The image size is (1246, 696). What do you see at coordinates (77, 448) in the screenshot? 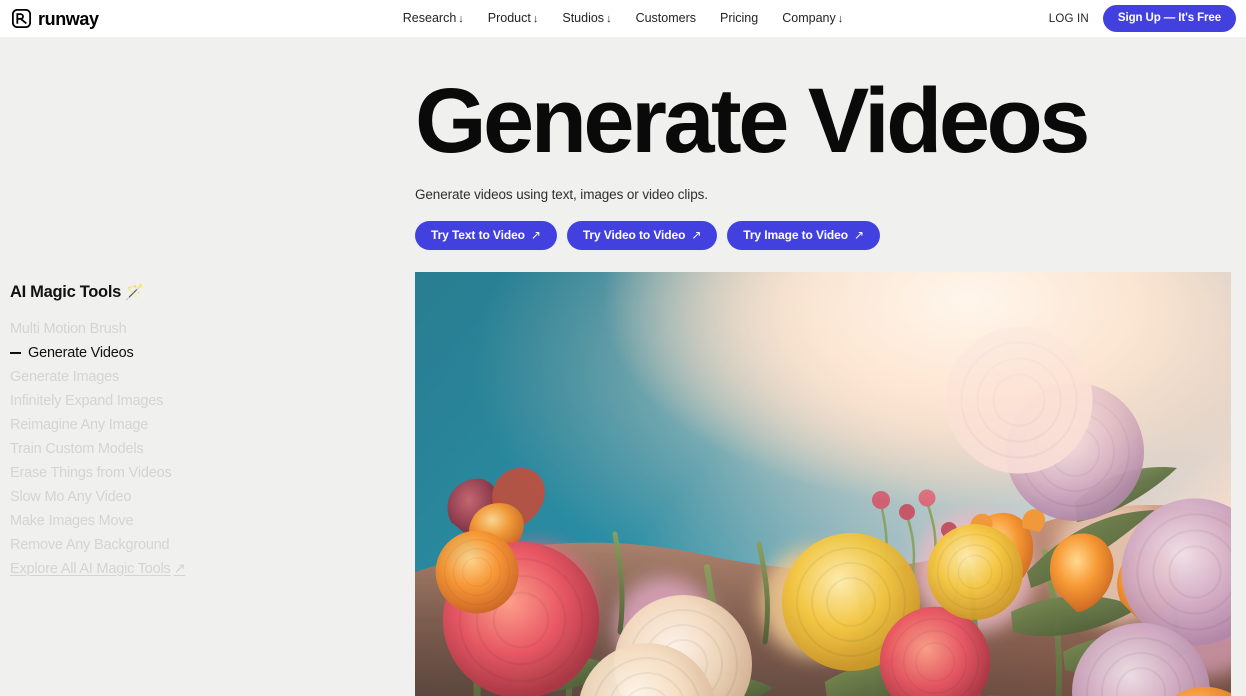
I see `list-item-label: Train Custom Models` at bounding box center [77, 448].